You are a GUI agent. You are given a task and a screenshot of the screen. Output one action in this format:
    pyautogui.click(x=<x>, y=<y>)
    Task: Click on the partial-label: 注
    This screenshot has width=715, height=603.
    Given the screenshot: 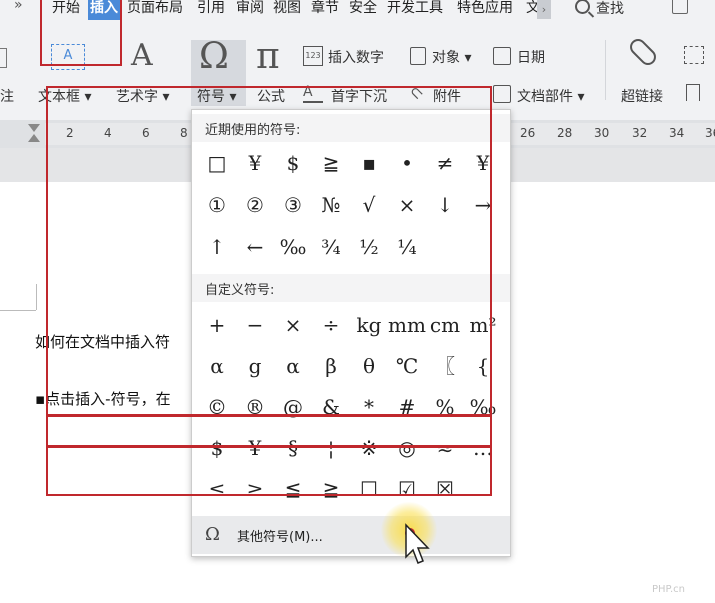 What is the action you would take?
    pyautogui.click(x=7, y=96)
    